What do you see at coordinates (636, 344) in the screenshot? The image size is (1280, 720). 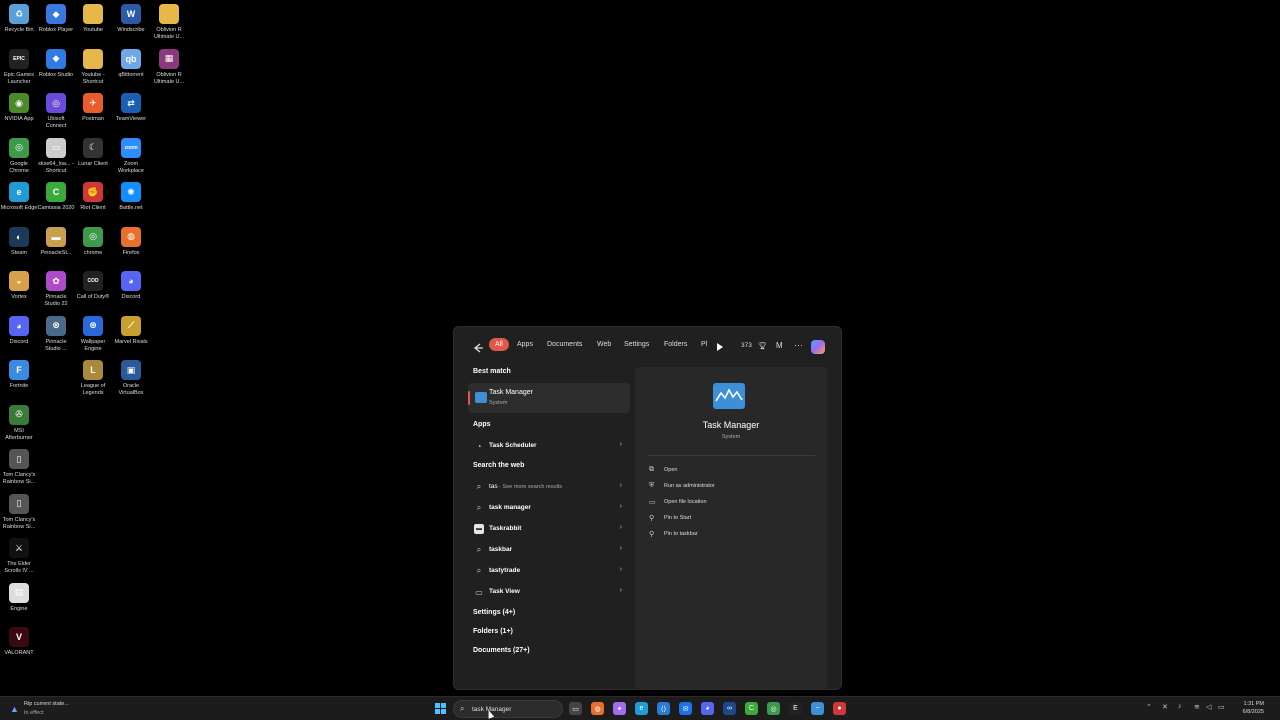 I see `tab-settings: Settings` at bounding box center [636, 344].